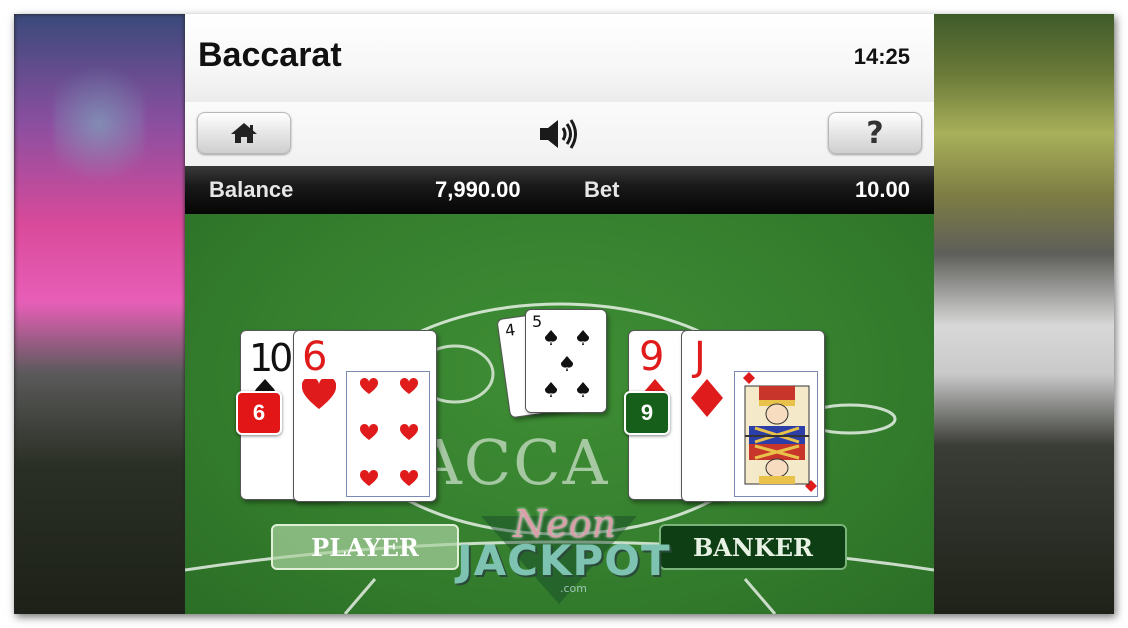  Describe the element at coordinates (559, 58) in the screenshot. I see `title-bar: Baccarat 14:25` at that location.